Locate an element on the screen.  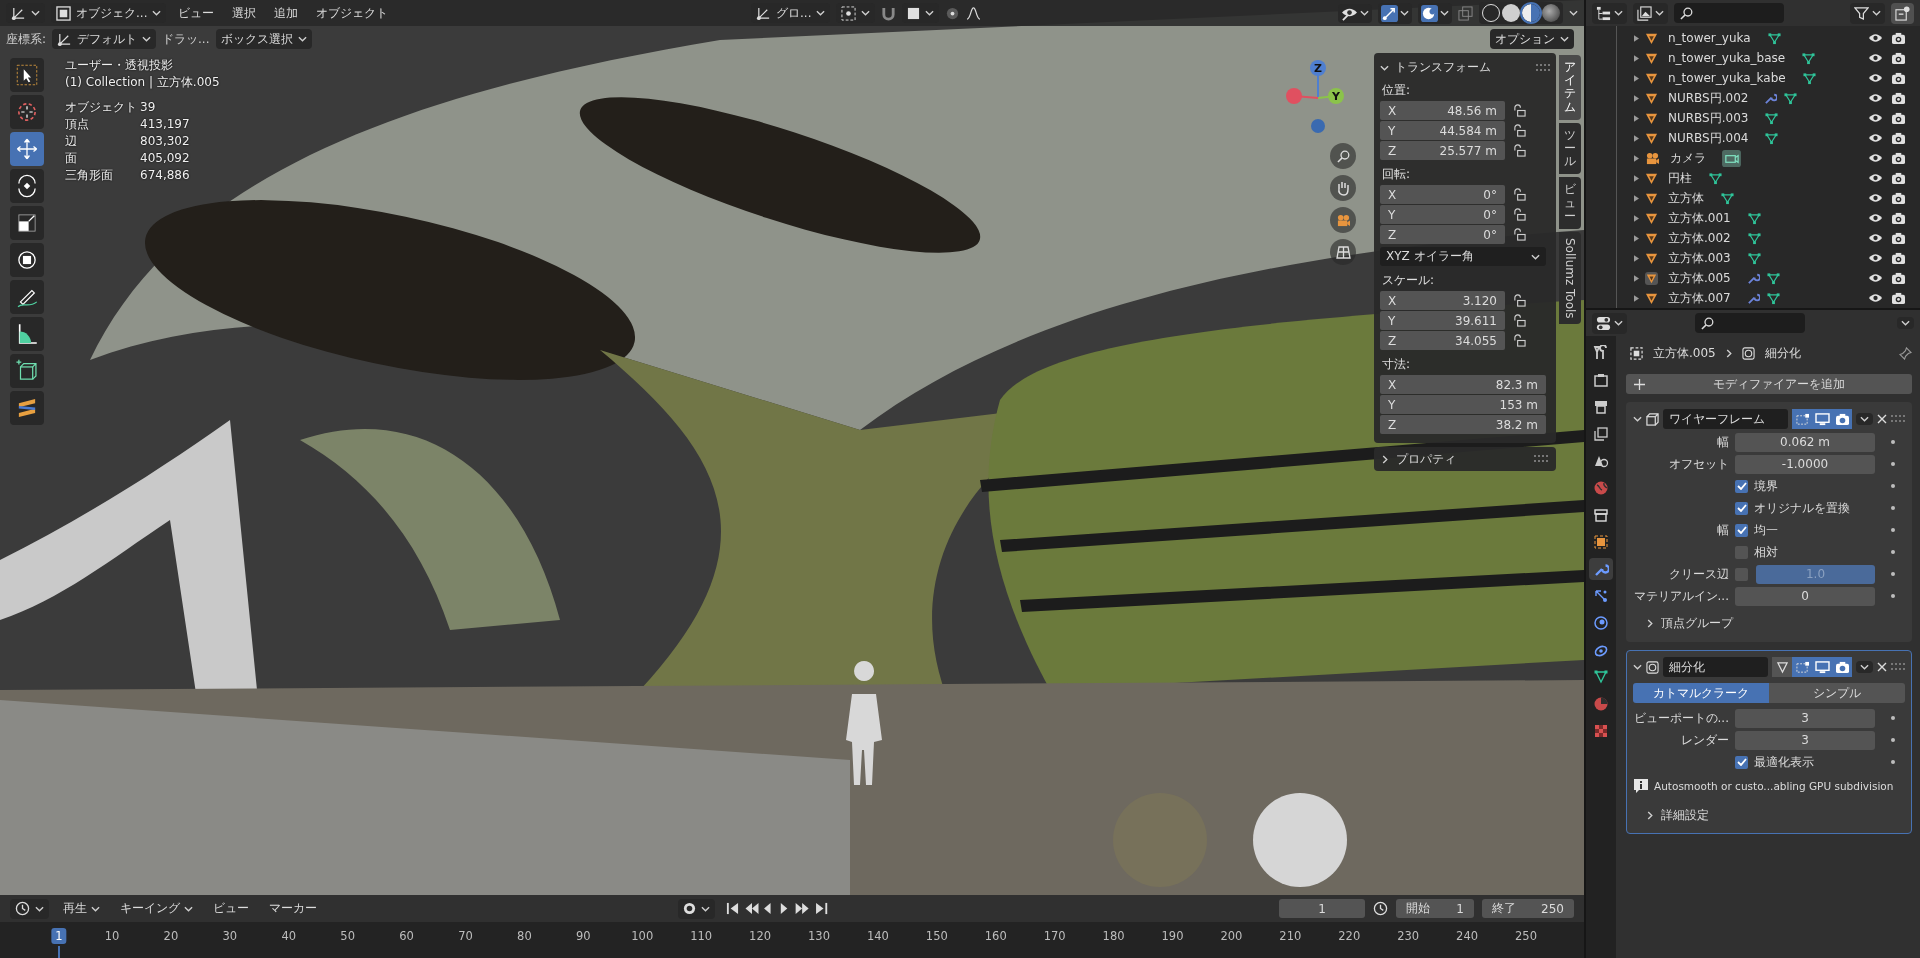
number-field: Z 25.577 m is located at coordinates (1442, 150).